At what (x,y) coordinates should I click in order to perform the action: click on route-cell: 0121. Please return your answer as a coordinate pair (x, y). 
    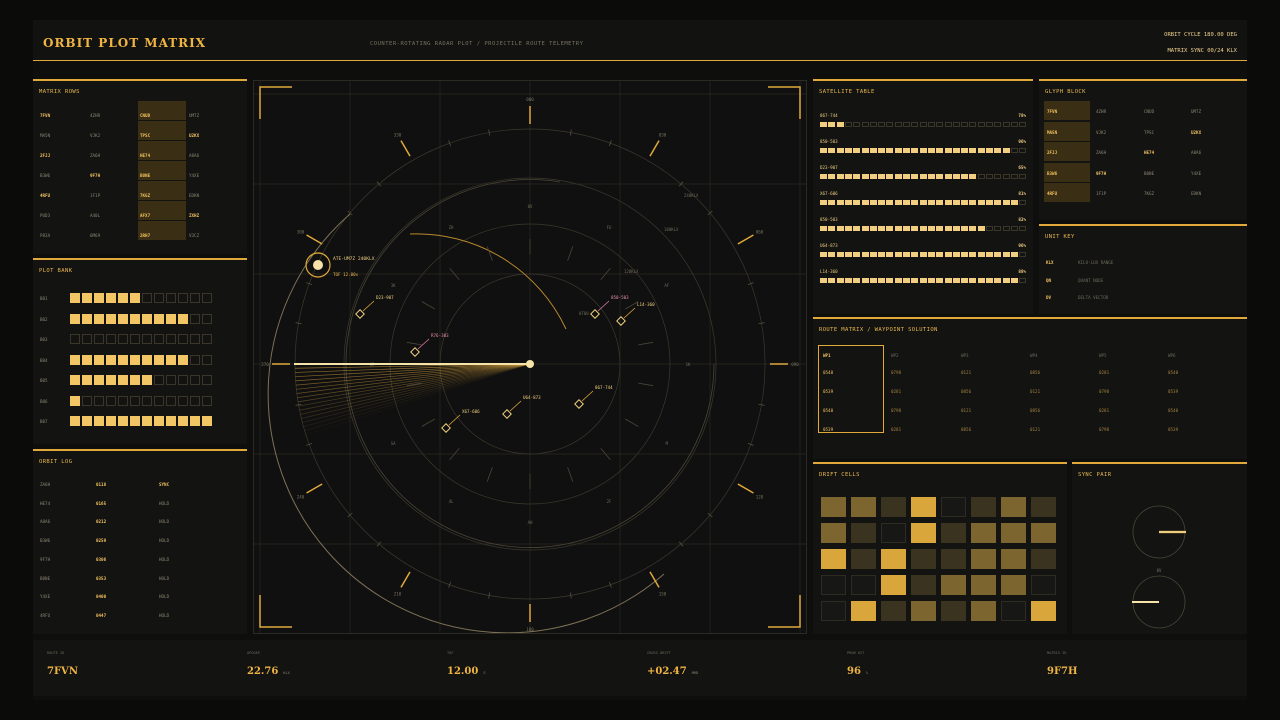
    Looking at the image, I should click on (966, 372).